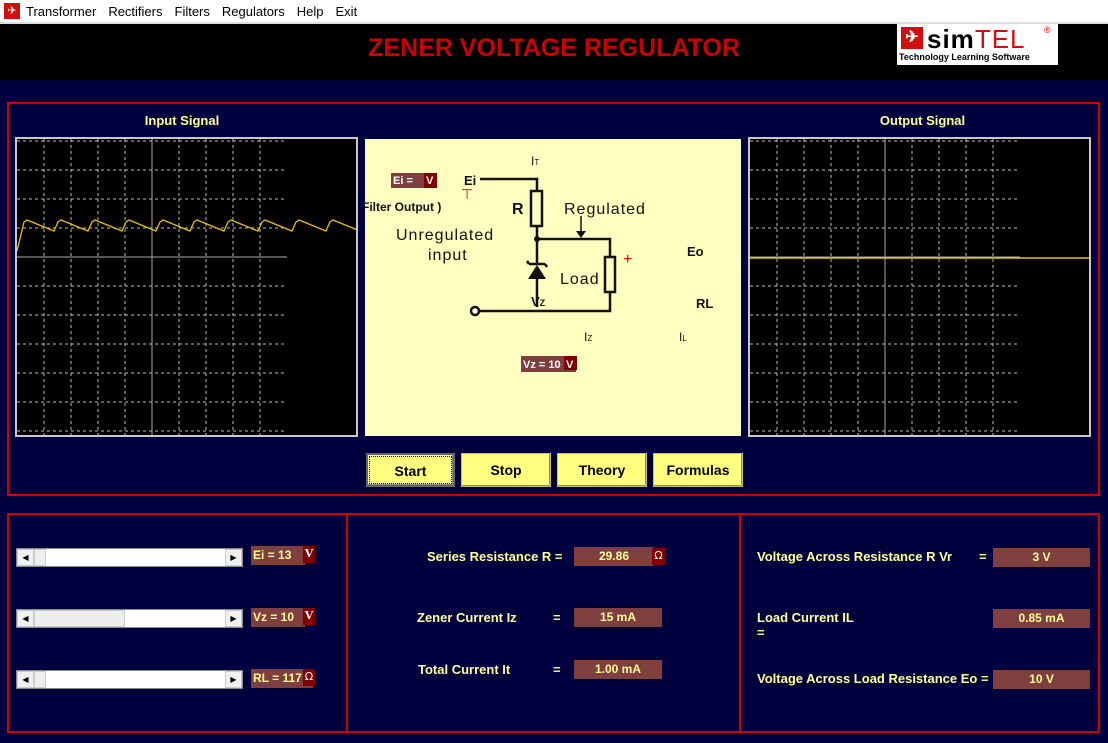 This screenshot has width=1108, height=743. What do you see at coordinates (658, 556) in the screenshot?
I see `series-resistance-unit: Ω` at bounding box center [658, 556].